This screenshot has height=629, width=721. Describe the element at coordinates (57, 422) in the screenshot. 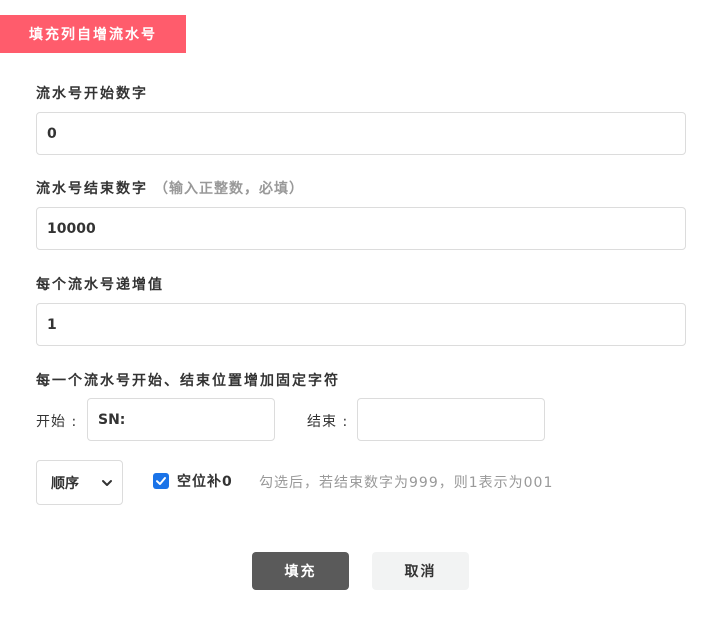

I see `prefix-label: 开始 :` at that location.